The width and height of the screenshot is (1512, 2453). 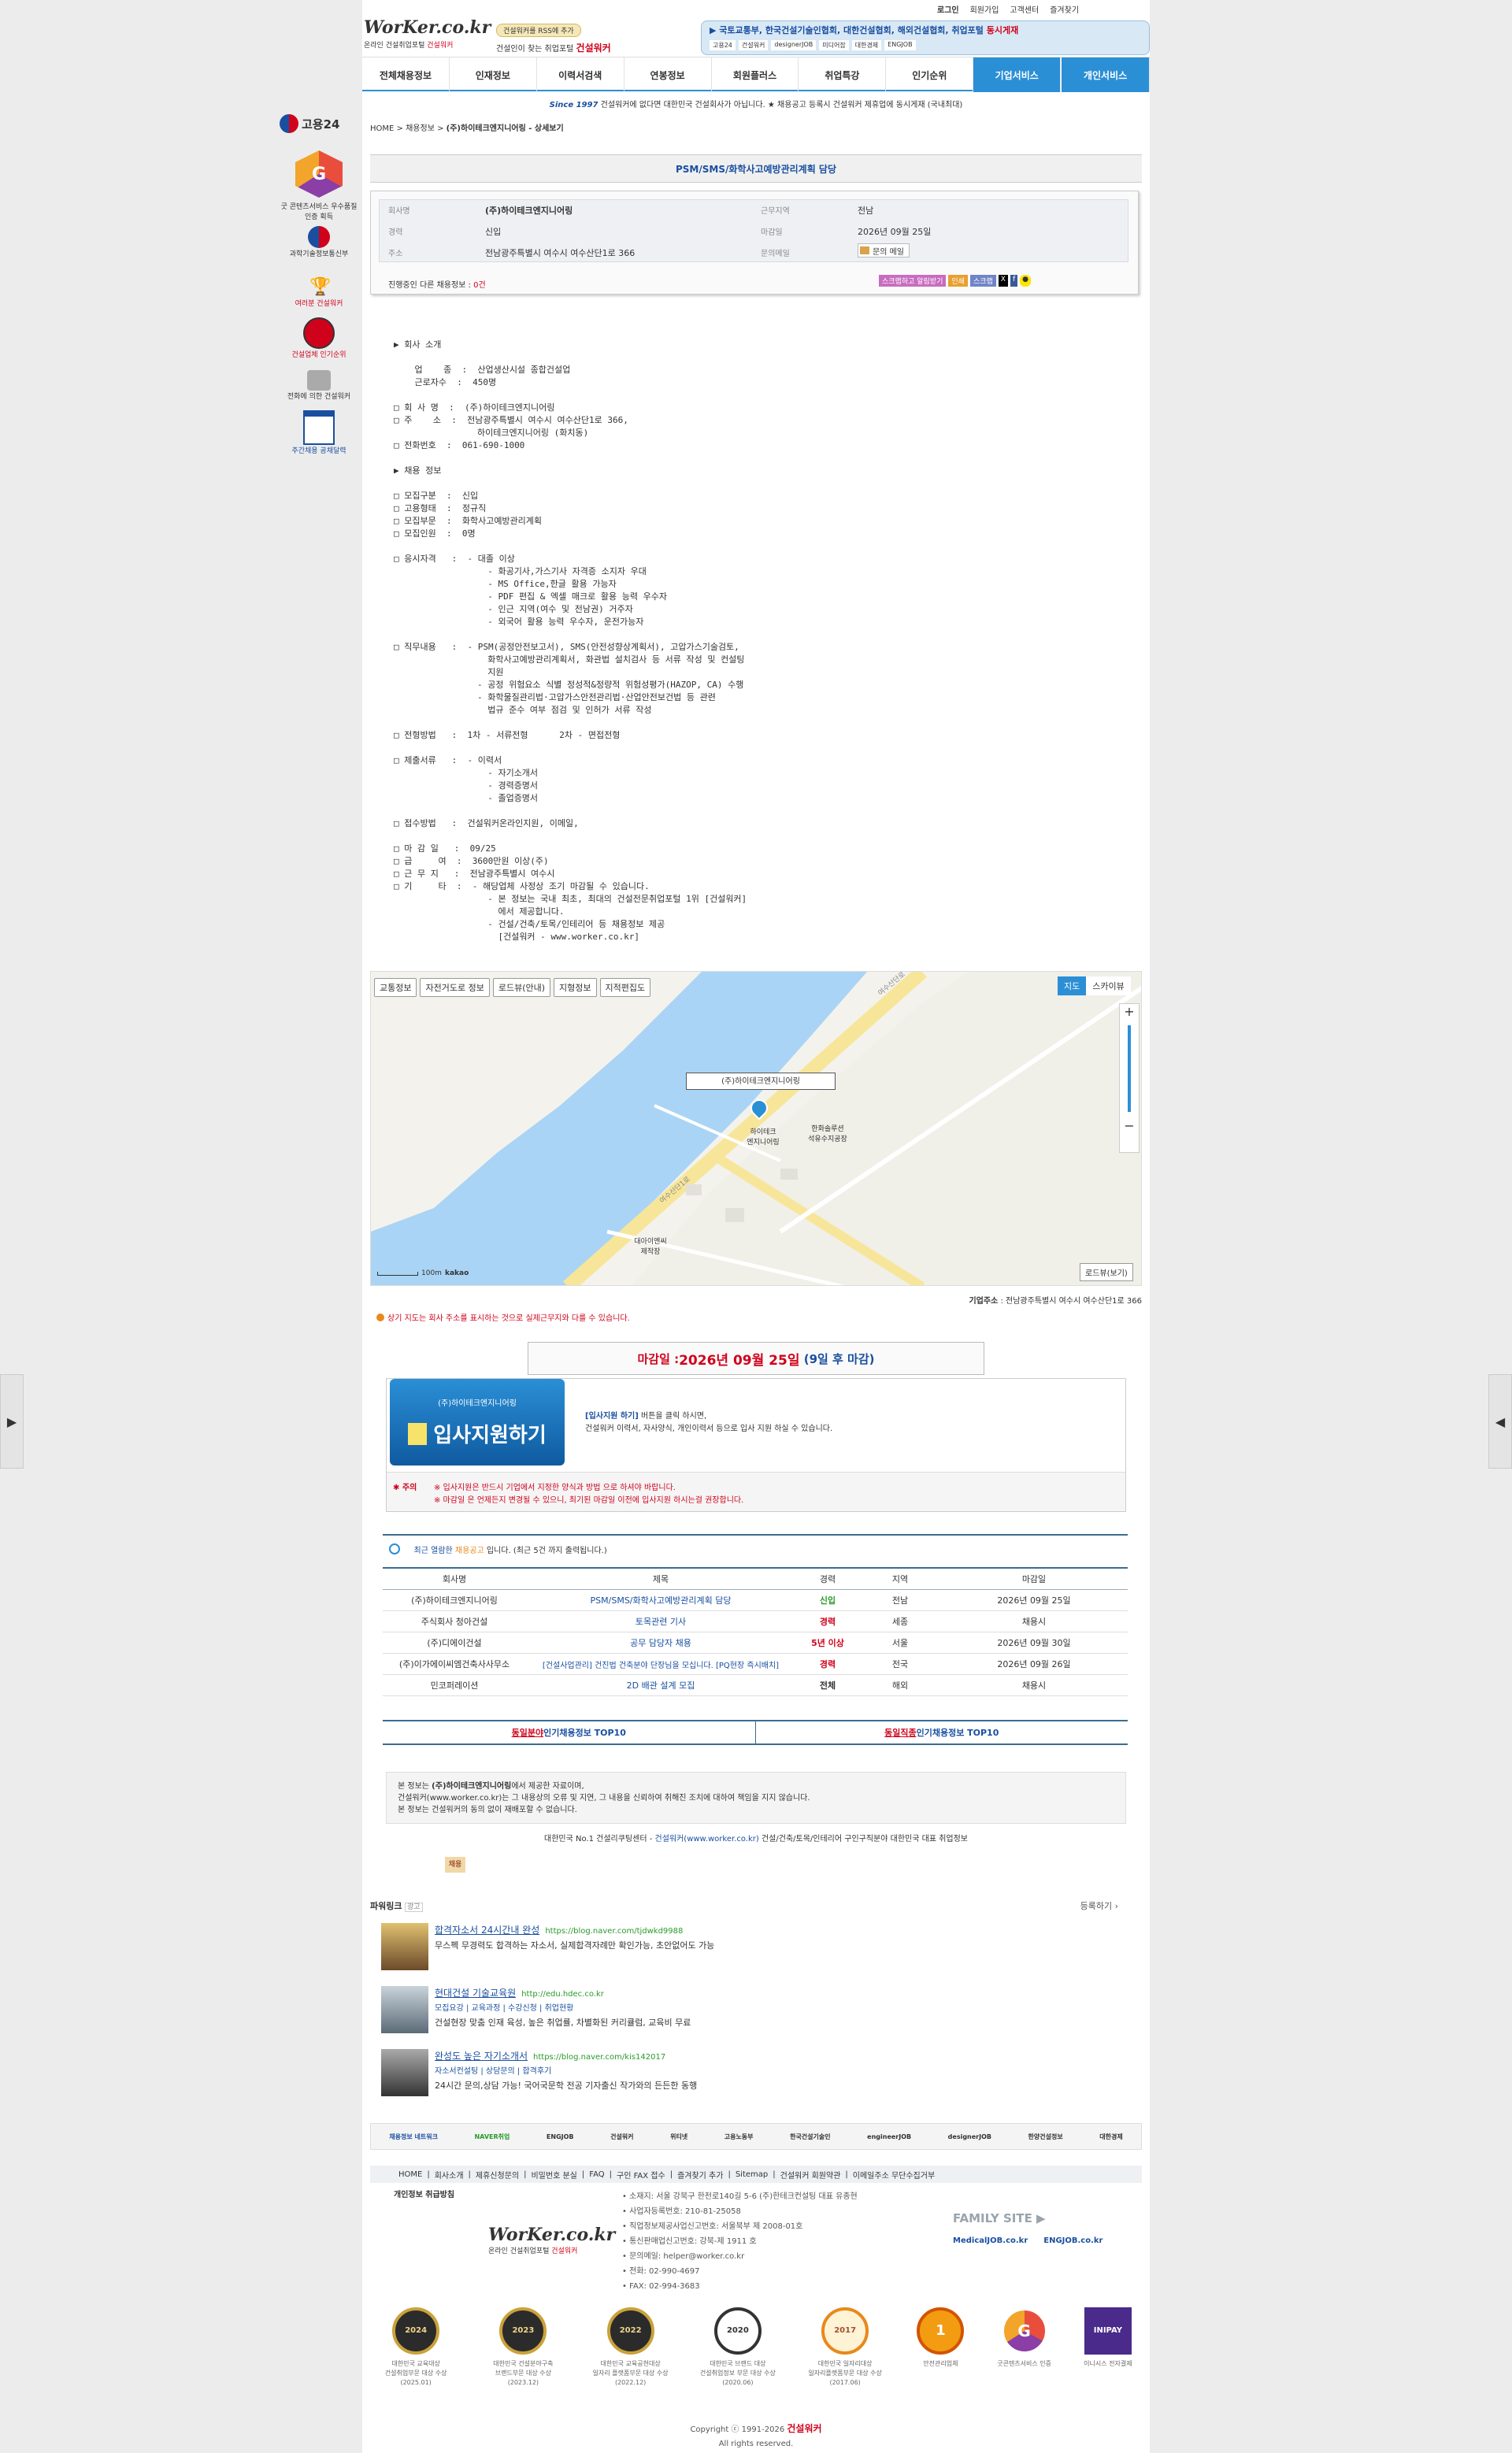 I want to click on right-side-arrow: ◀, so click(x=1500, y=1421).